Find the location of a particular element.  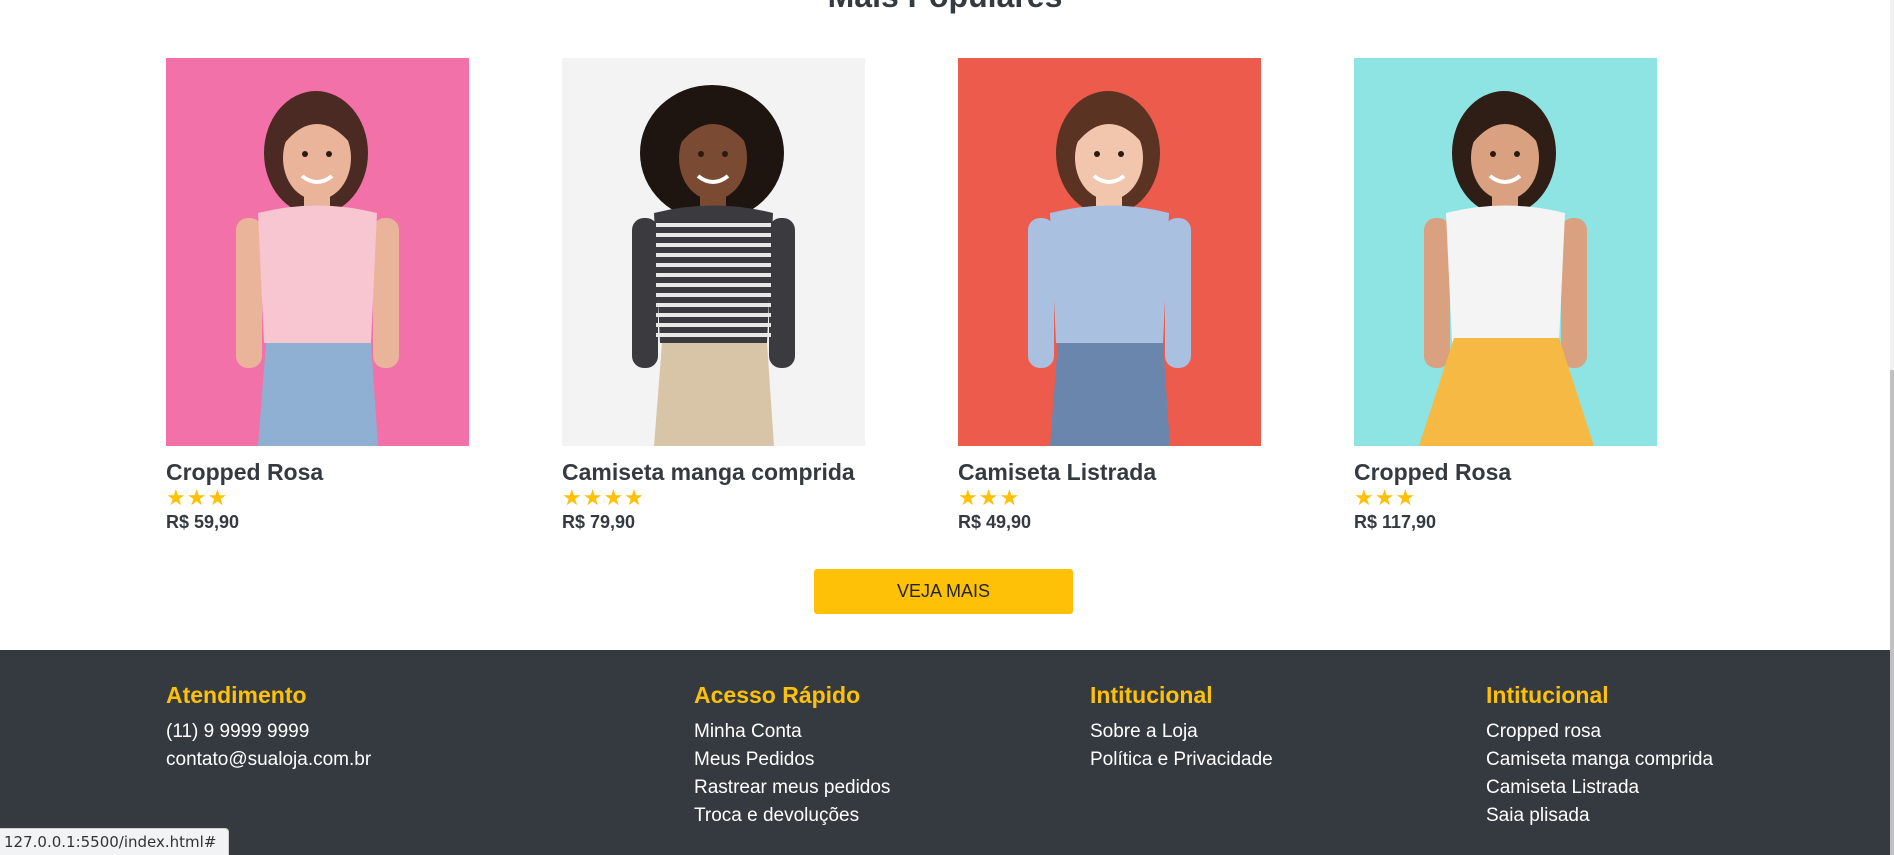

product-card: Camiseta Listrada ★★★ R$ 49,90 is located at coordinates (1109, 295).